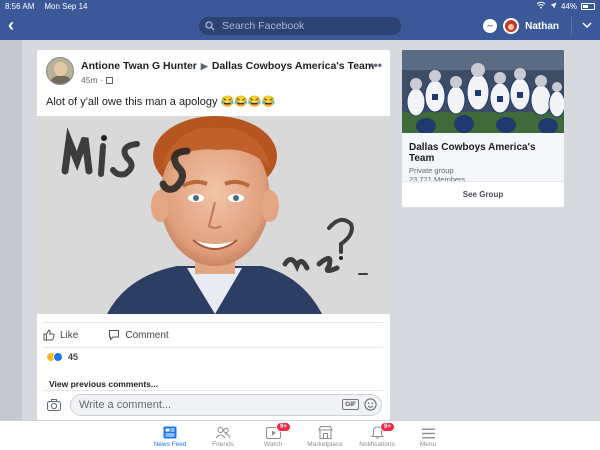 Image resolution: width=600 pixels, height=450 pixels. Describe the element at coordinates (20, 6) in the screenshot. I see `status-time: 8:56 AM` at that location.